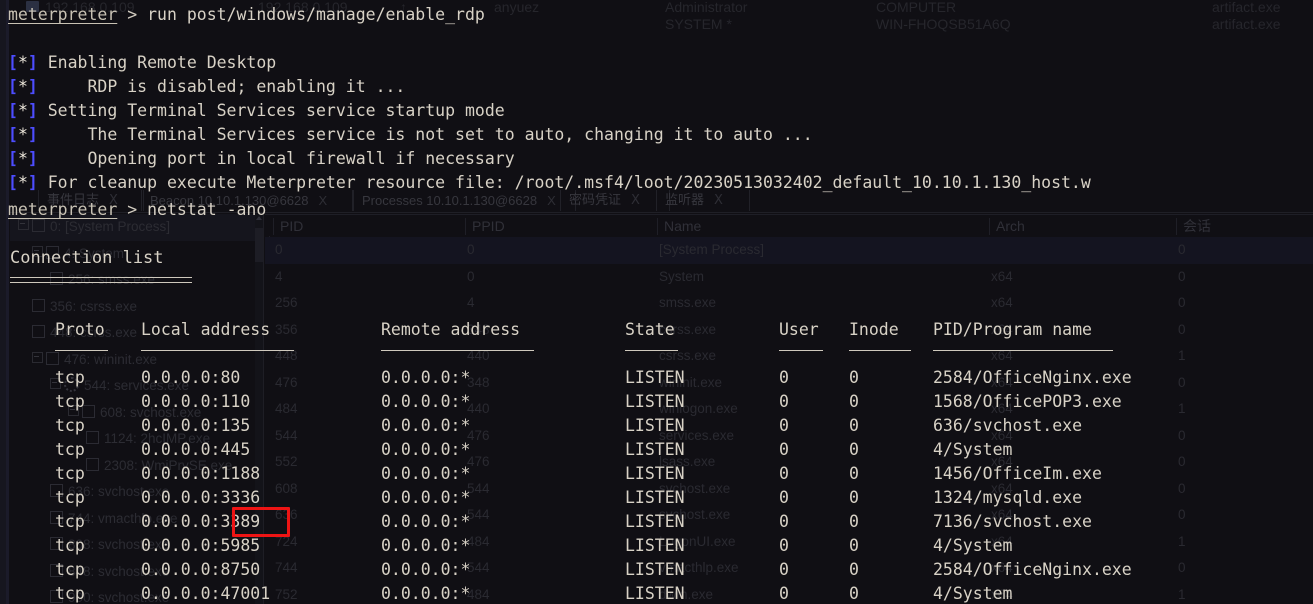  What do you see at coordinates (217, 350) in the screenshot?
I see `rule-local` at bounding box center [217, 350].